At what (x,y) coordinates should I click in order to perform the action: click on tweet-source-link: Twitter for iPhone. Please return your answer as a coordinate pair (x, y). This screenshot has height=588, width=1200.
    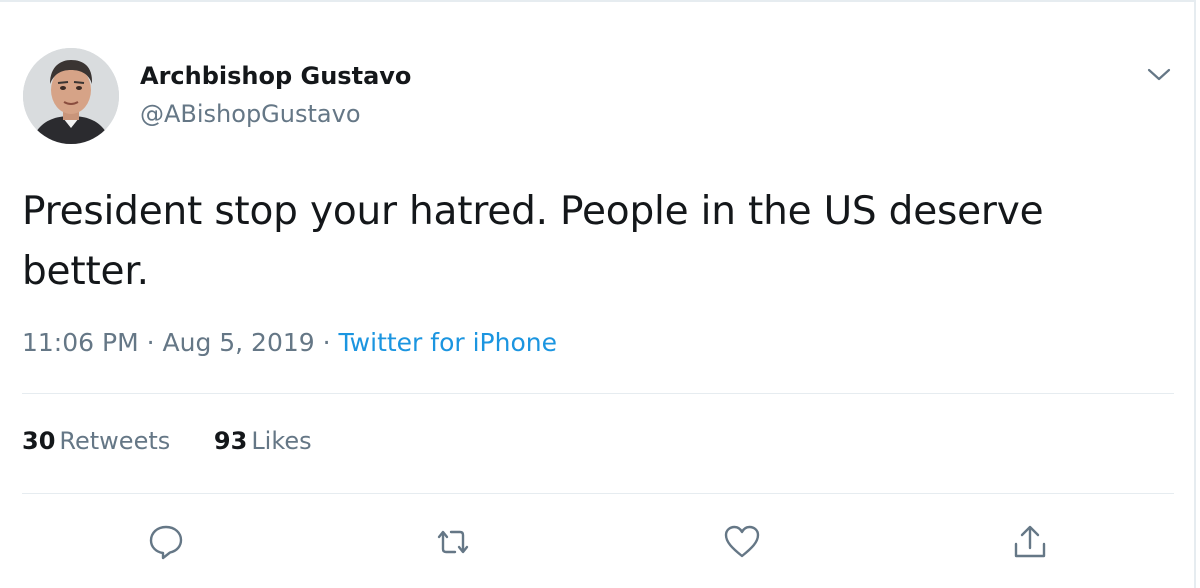
    Looking at the image, I should click on (448, 342).